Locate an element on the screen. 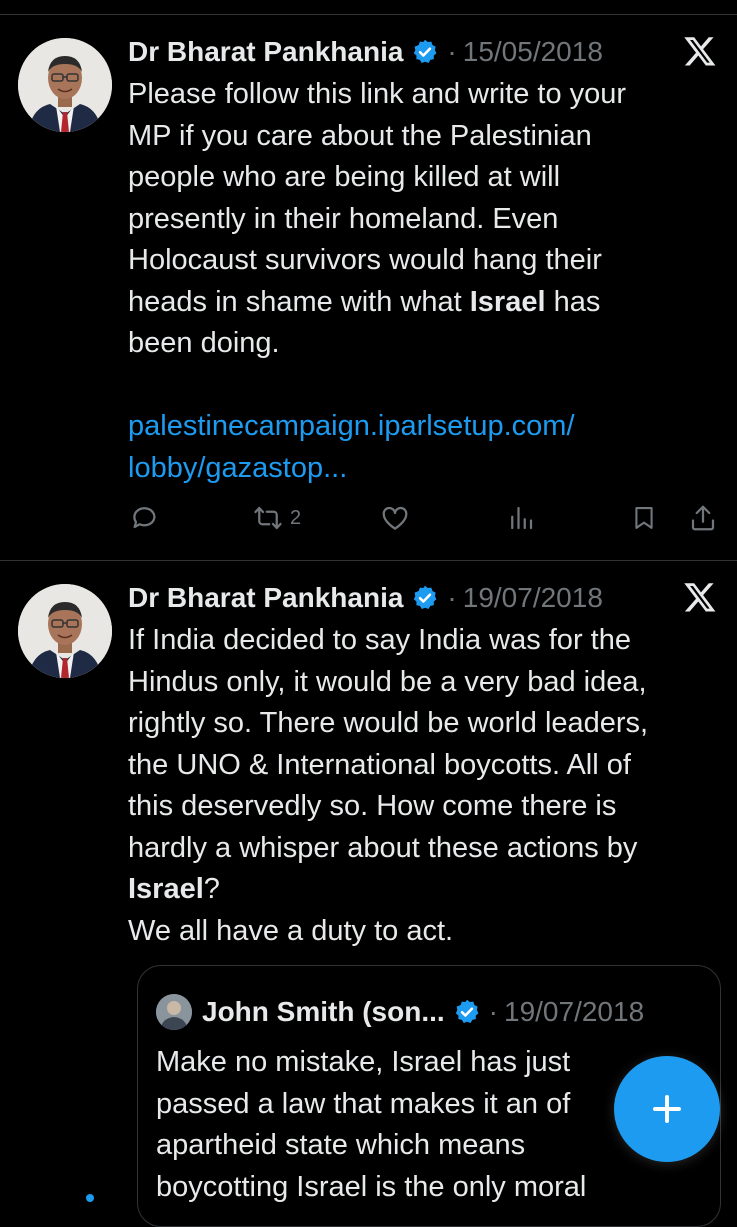 This screenshot has height=1227, width=737. compose-button is located at coordinates (667, 1109).